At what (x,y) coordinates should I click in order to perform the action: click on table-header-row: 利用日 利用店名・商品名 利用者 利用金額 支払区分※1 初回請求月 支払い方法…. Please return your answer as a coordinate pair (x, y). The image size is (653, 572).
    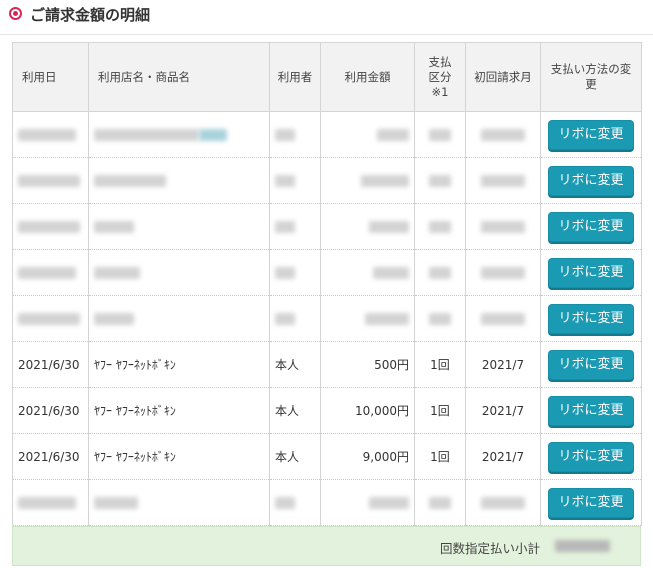
    Looking at the image, I should click on (327, 77).